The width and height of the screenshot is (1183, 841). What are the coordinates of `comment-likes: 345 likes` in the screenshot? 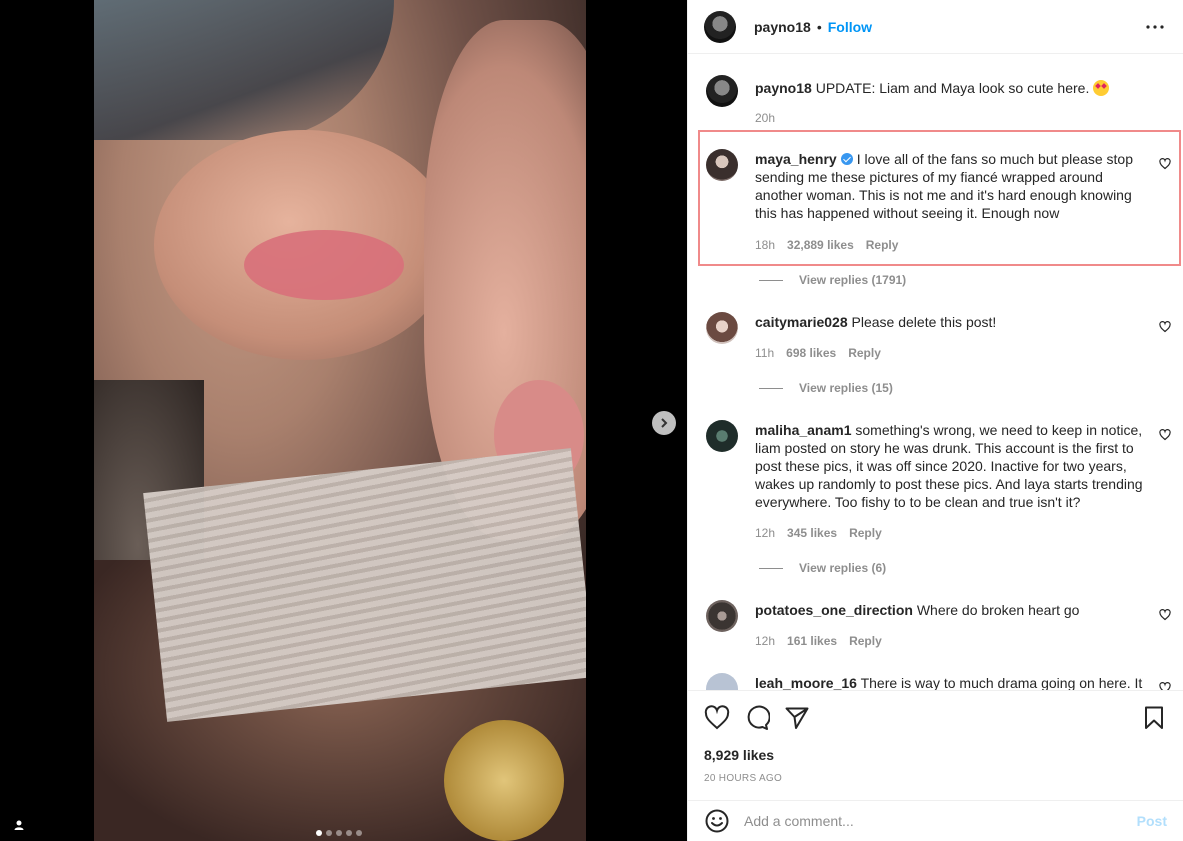 It's located at (812, 533).